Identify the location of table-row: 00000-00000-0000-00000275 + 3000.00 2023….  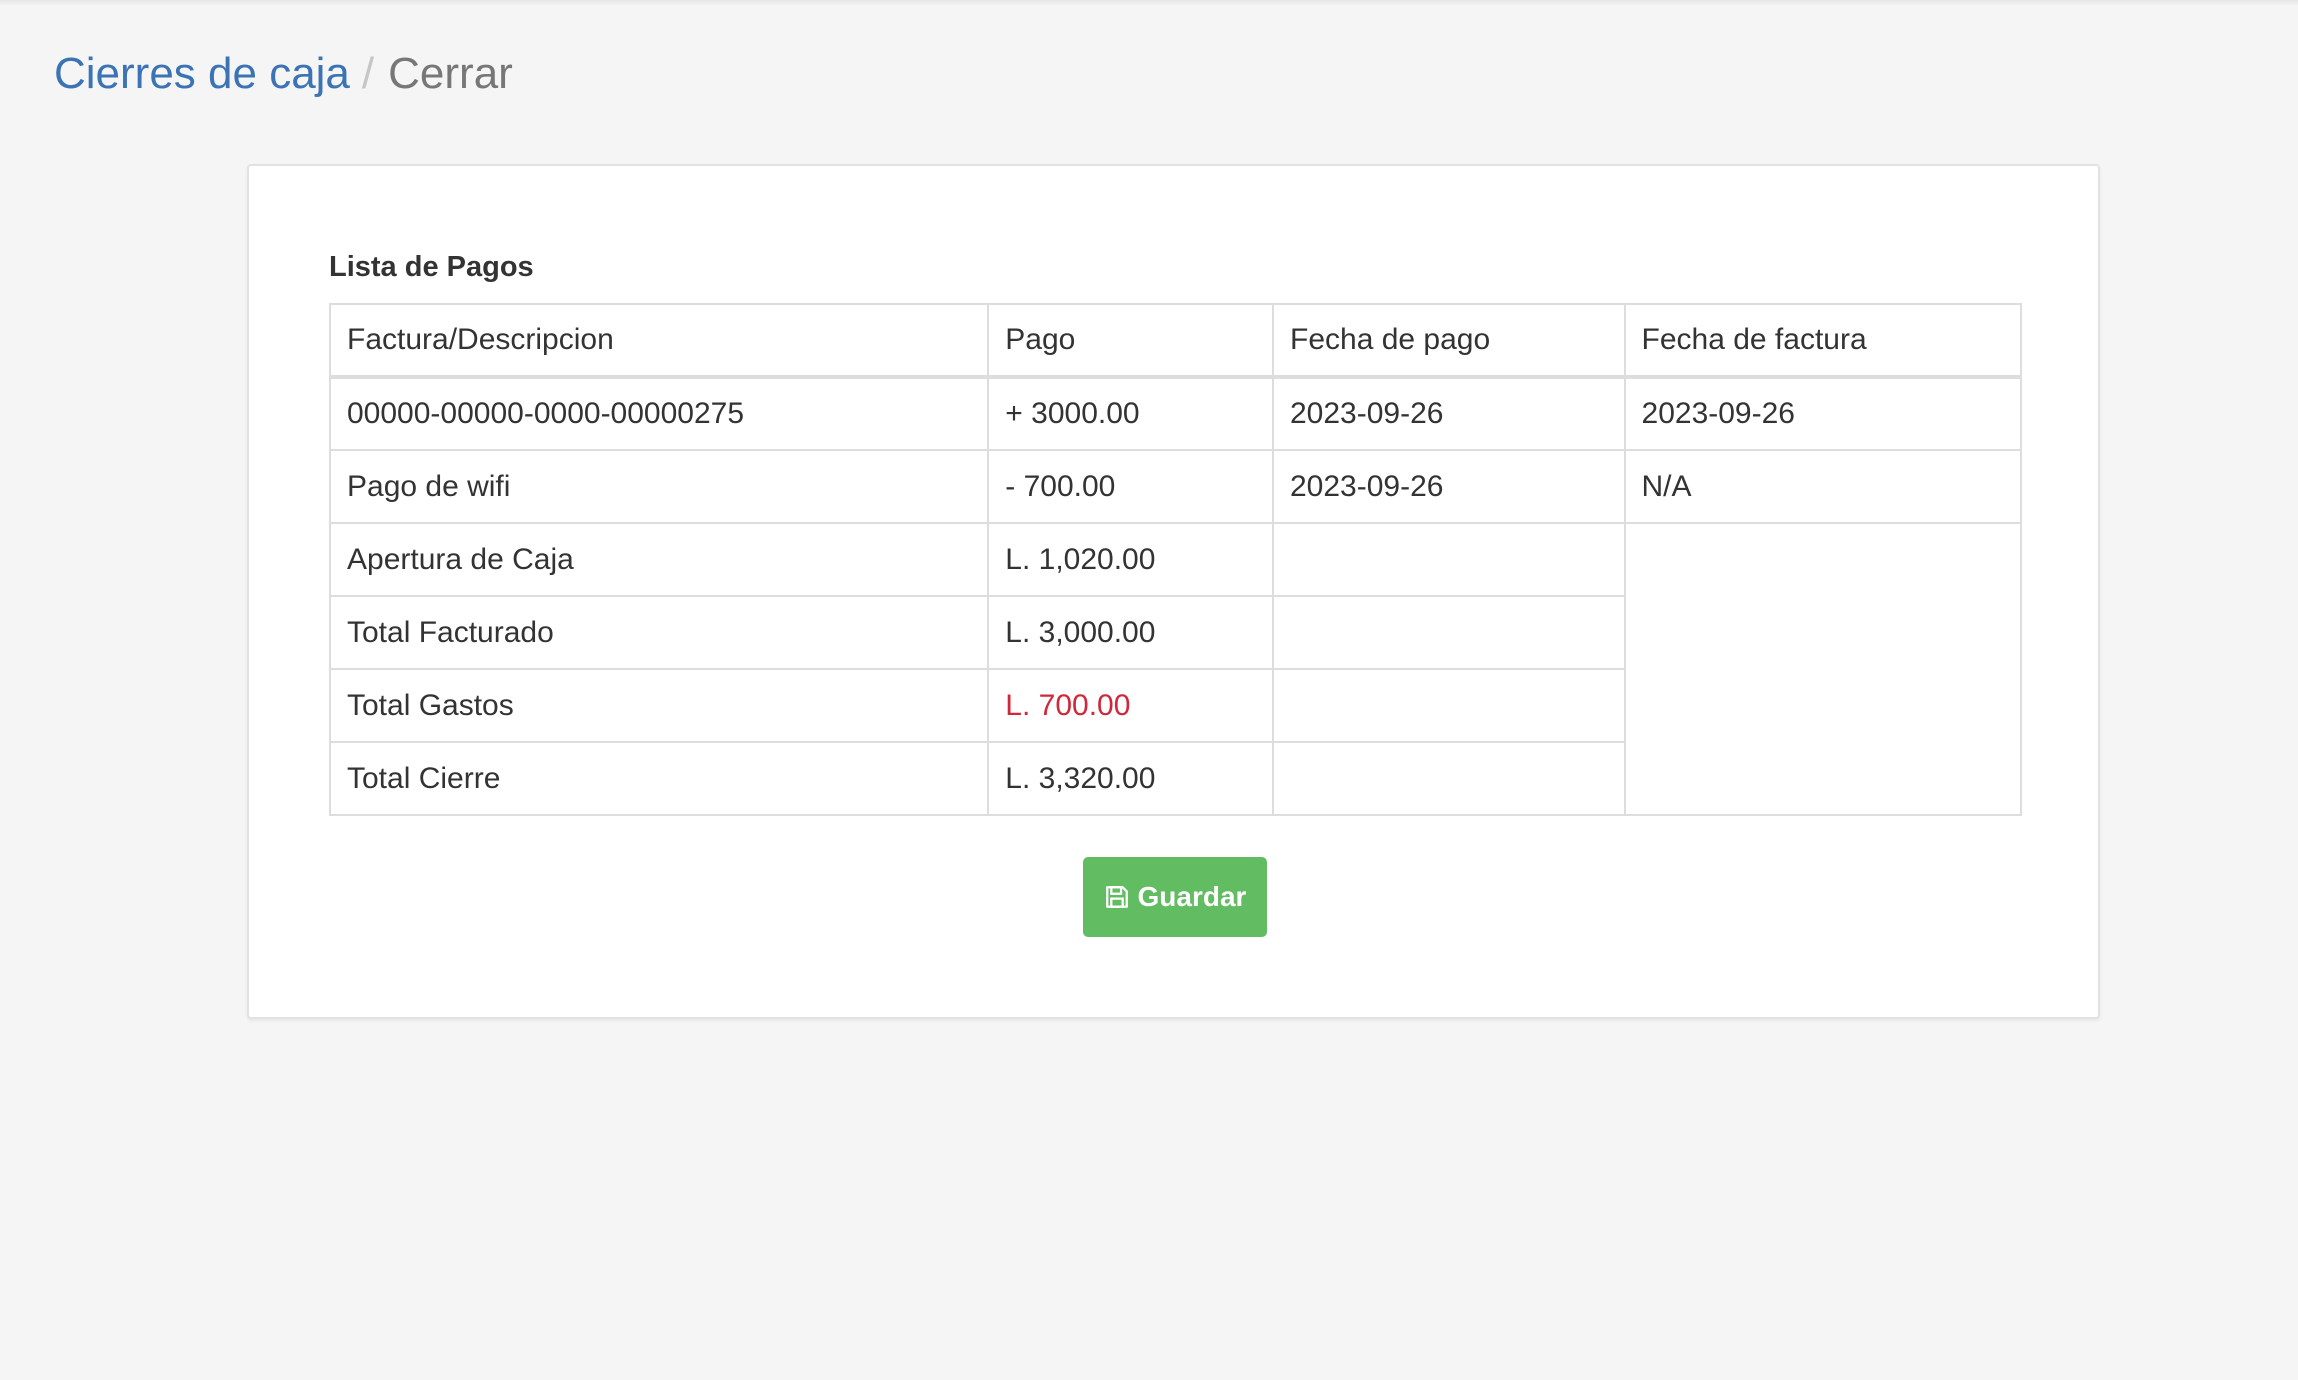
(1175, 413).